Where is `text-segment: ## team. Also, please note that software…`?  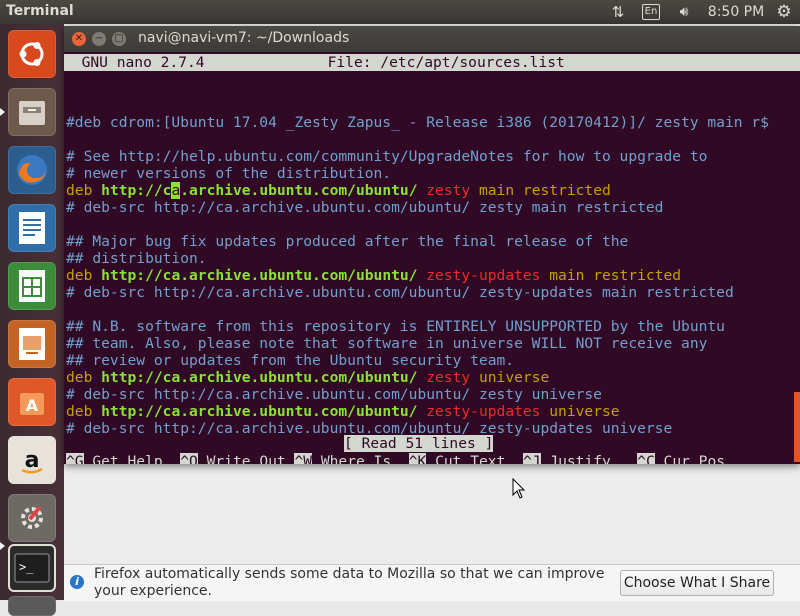
text-segment: ## team. Also, please note that software… is located at coordinates (387, 343).